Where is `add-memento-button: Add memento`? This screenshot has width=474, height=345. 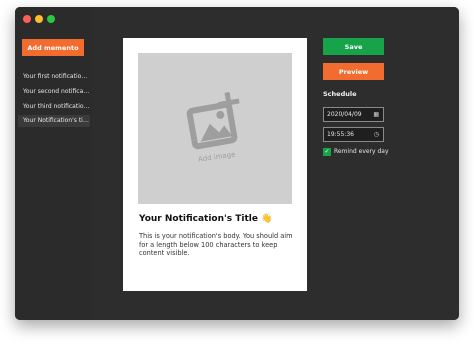
add-memento-button: Add memento is located at coordinates (53, 47).